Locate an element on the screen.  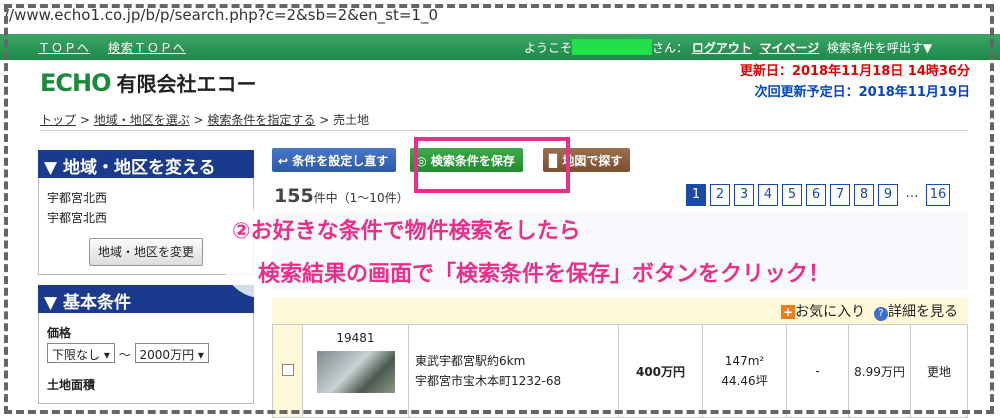
logo: ECHO 有限会社エコー is located at coordinates (148, 82).